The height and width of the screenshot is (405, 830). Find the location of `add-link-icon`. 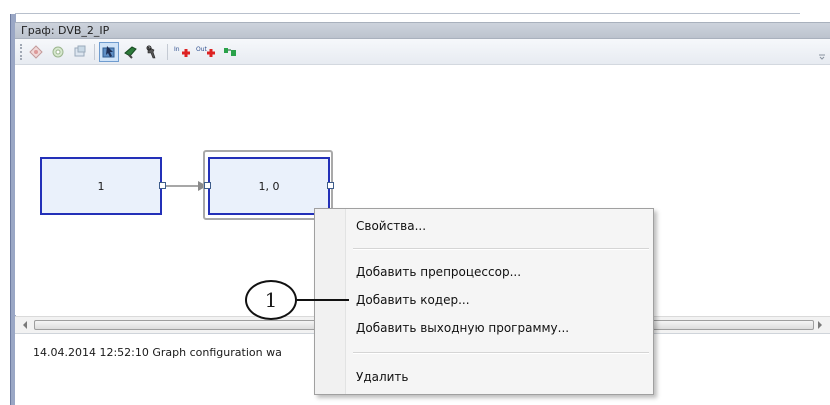

add-link-icon is located at coordinates (131, 52).